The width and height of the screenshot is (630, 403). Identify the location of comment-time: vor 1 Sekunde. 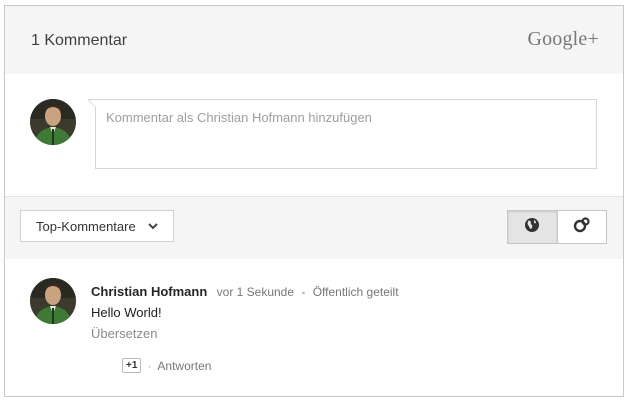
(255, 292).